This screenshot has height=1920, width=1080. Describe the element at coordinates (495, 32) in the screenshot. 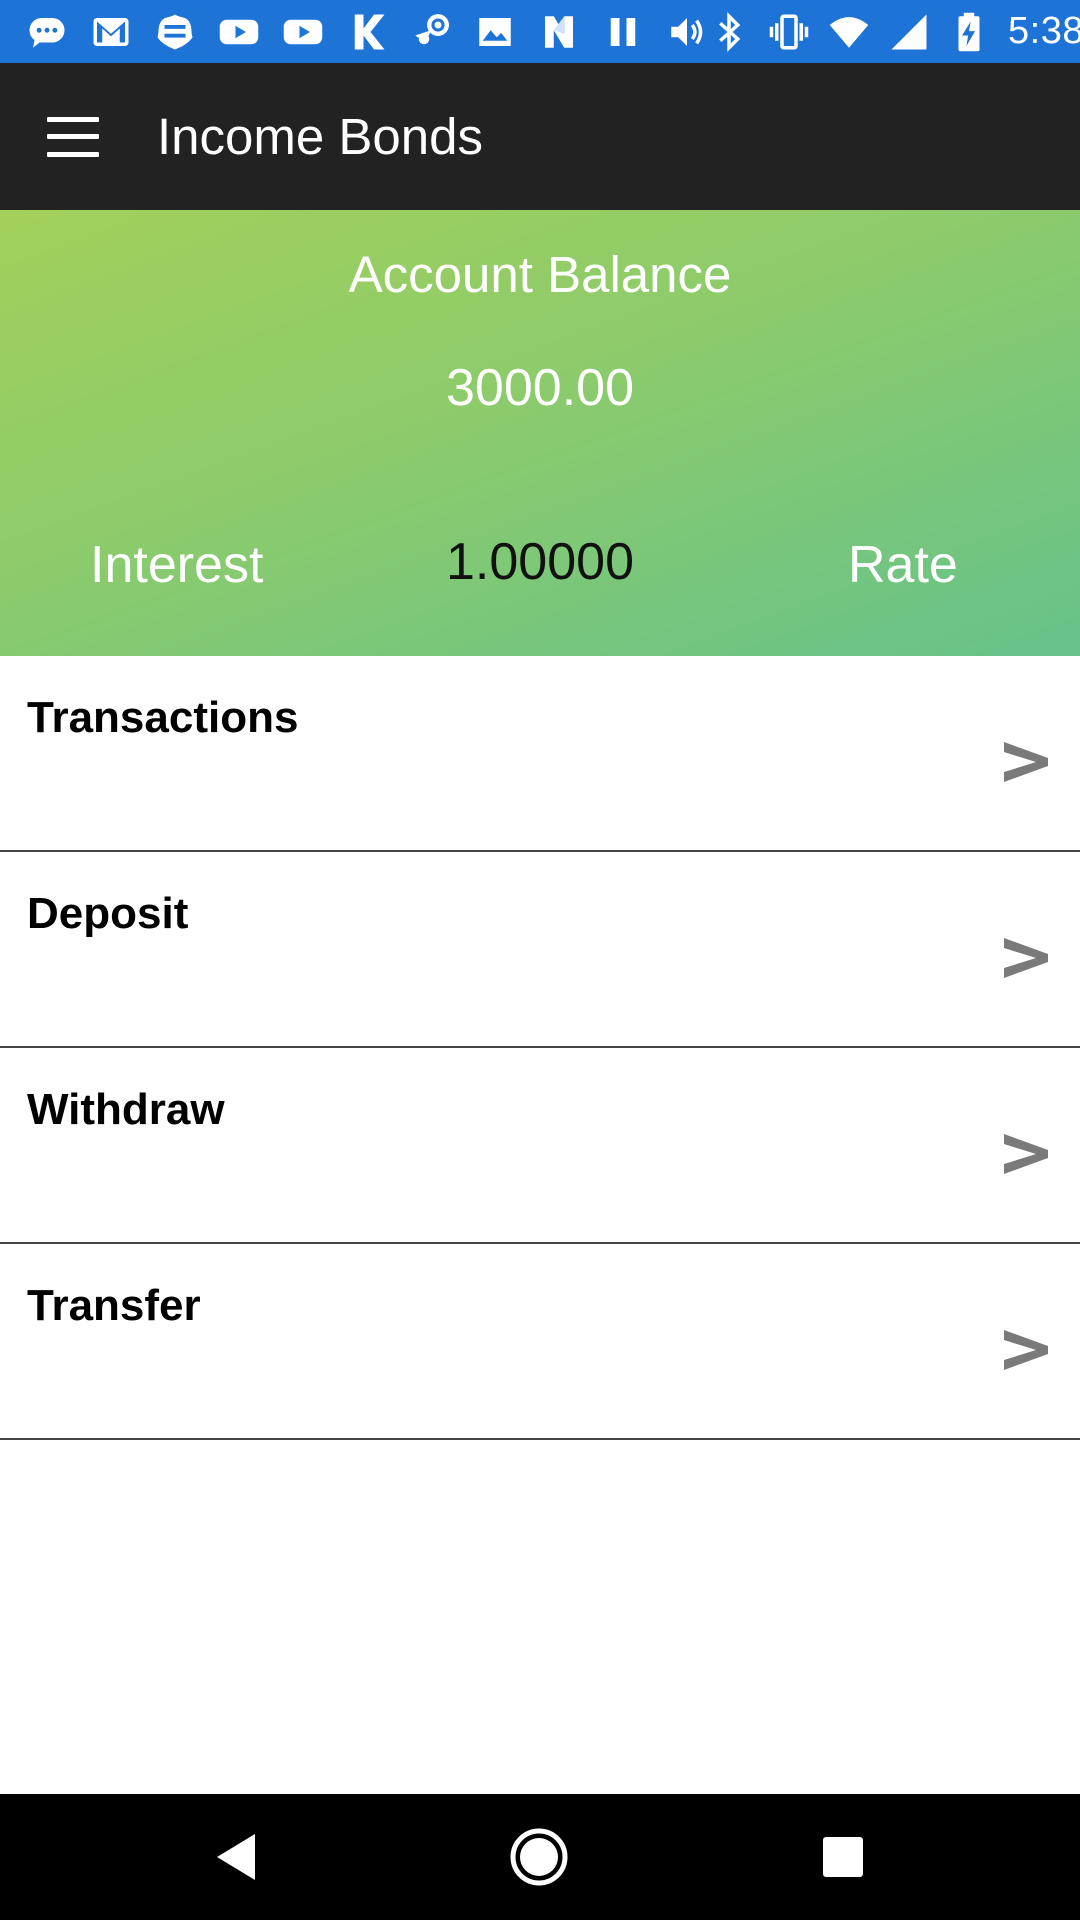

I see `gallery-icon` at that location.